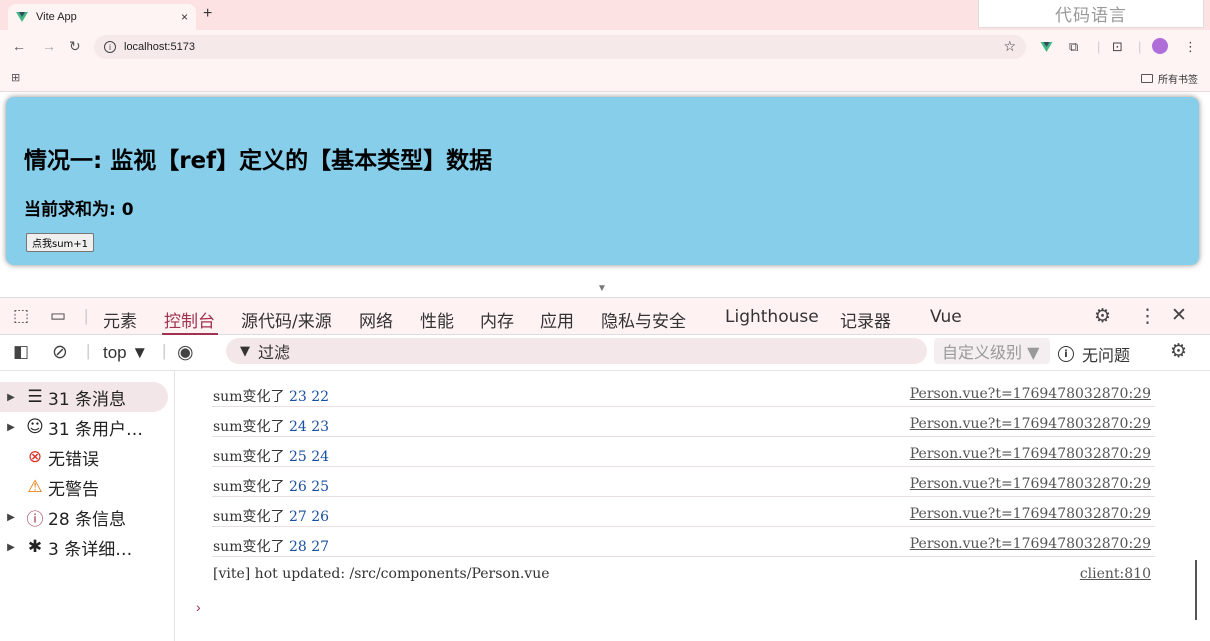  What do you see at coordinates (602, 288) in the screenshot?
I see `drawer-toggle-icon: ▼` at bounding box center [602, 288].